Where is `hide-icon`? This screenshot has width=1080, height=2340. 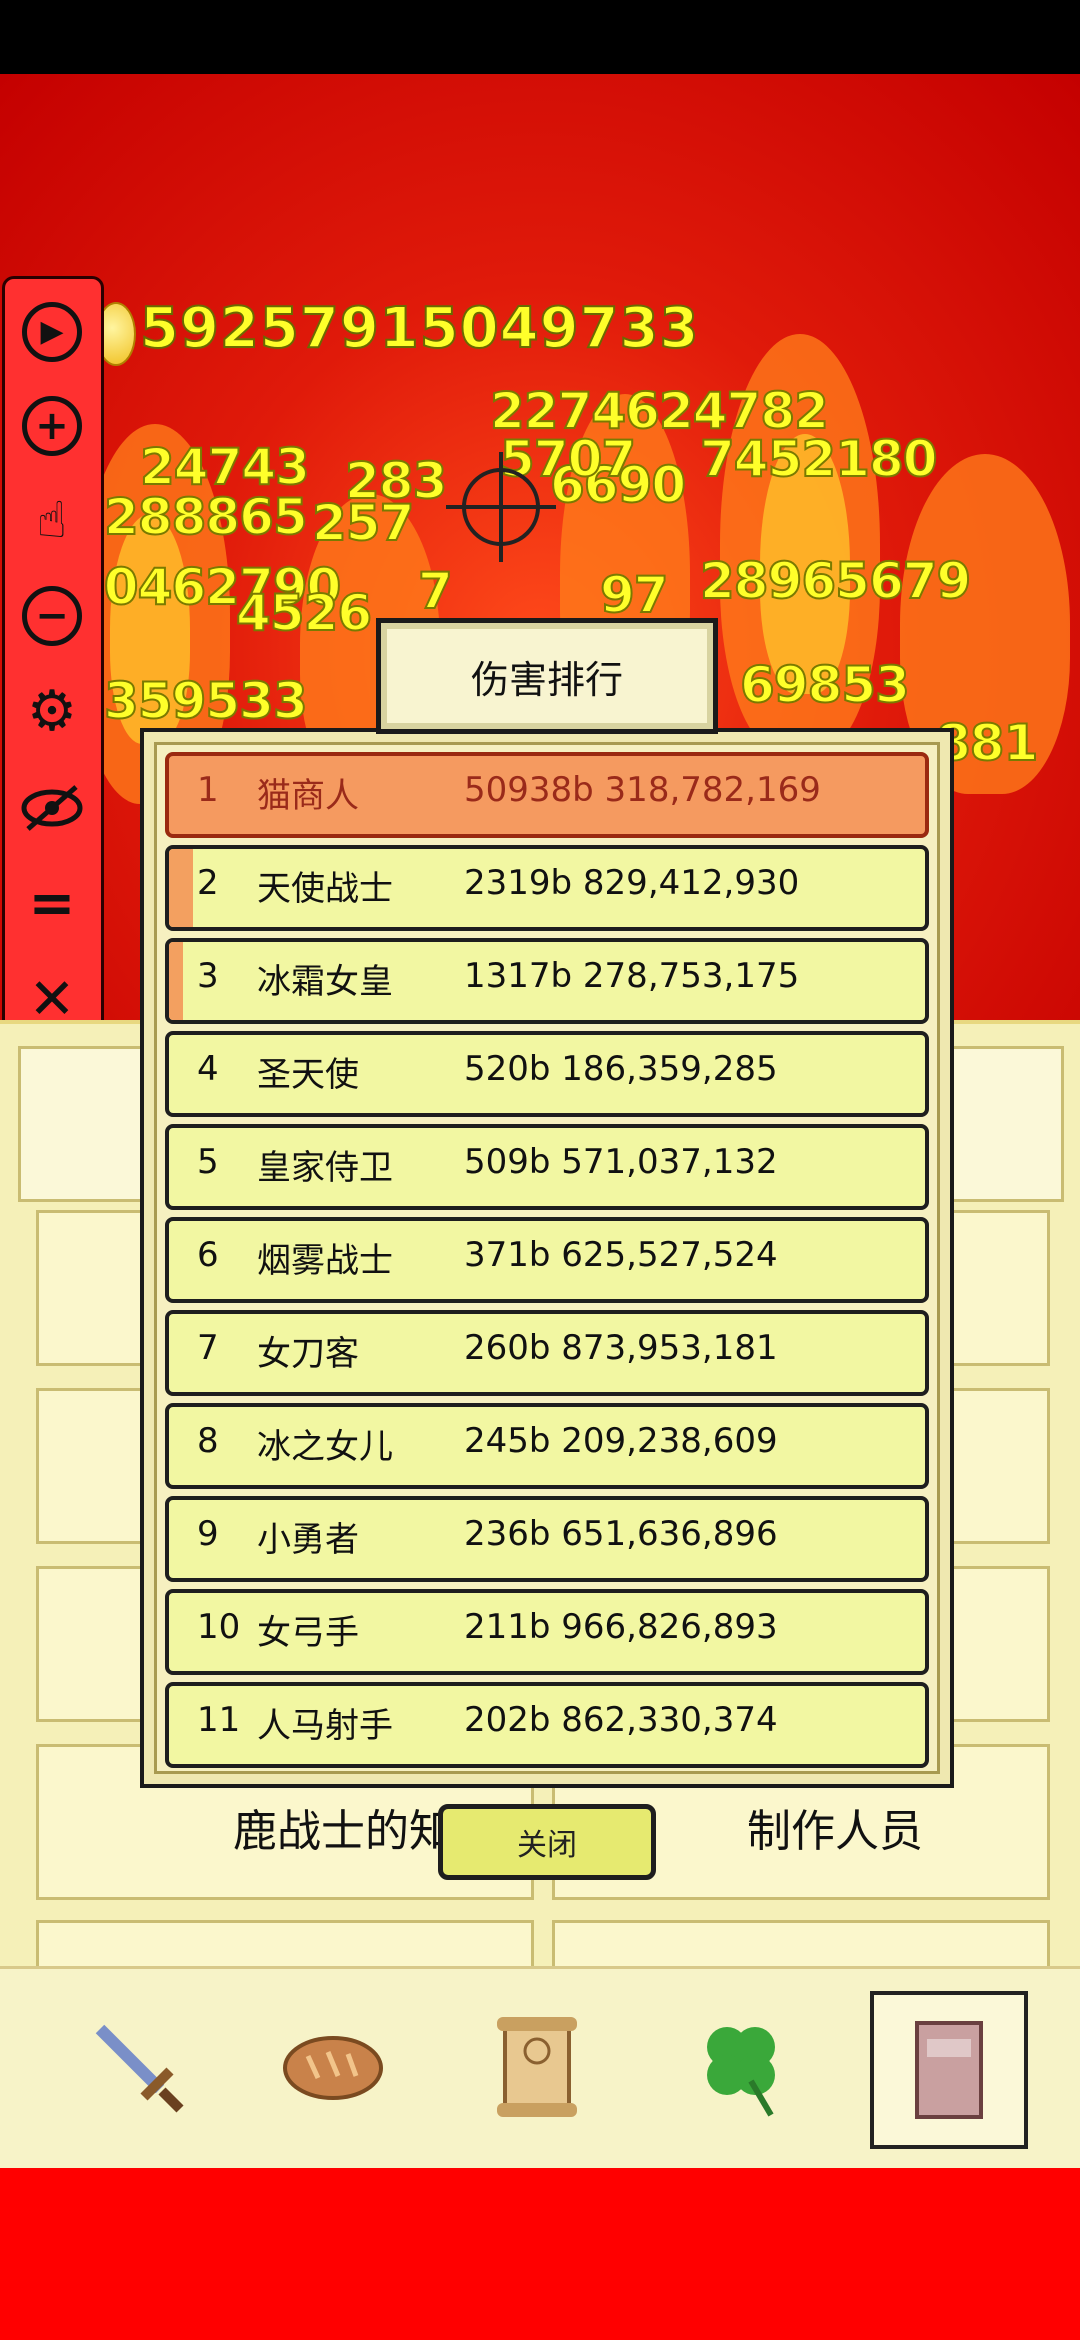
hide-icon is located at coordinates (52, 808).